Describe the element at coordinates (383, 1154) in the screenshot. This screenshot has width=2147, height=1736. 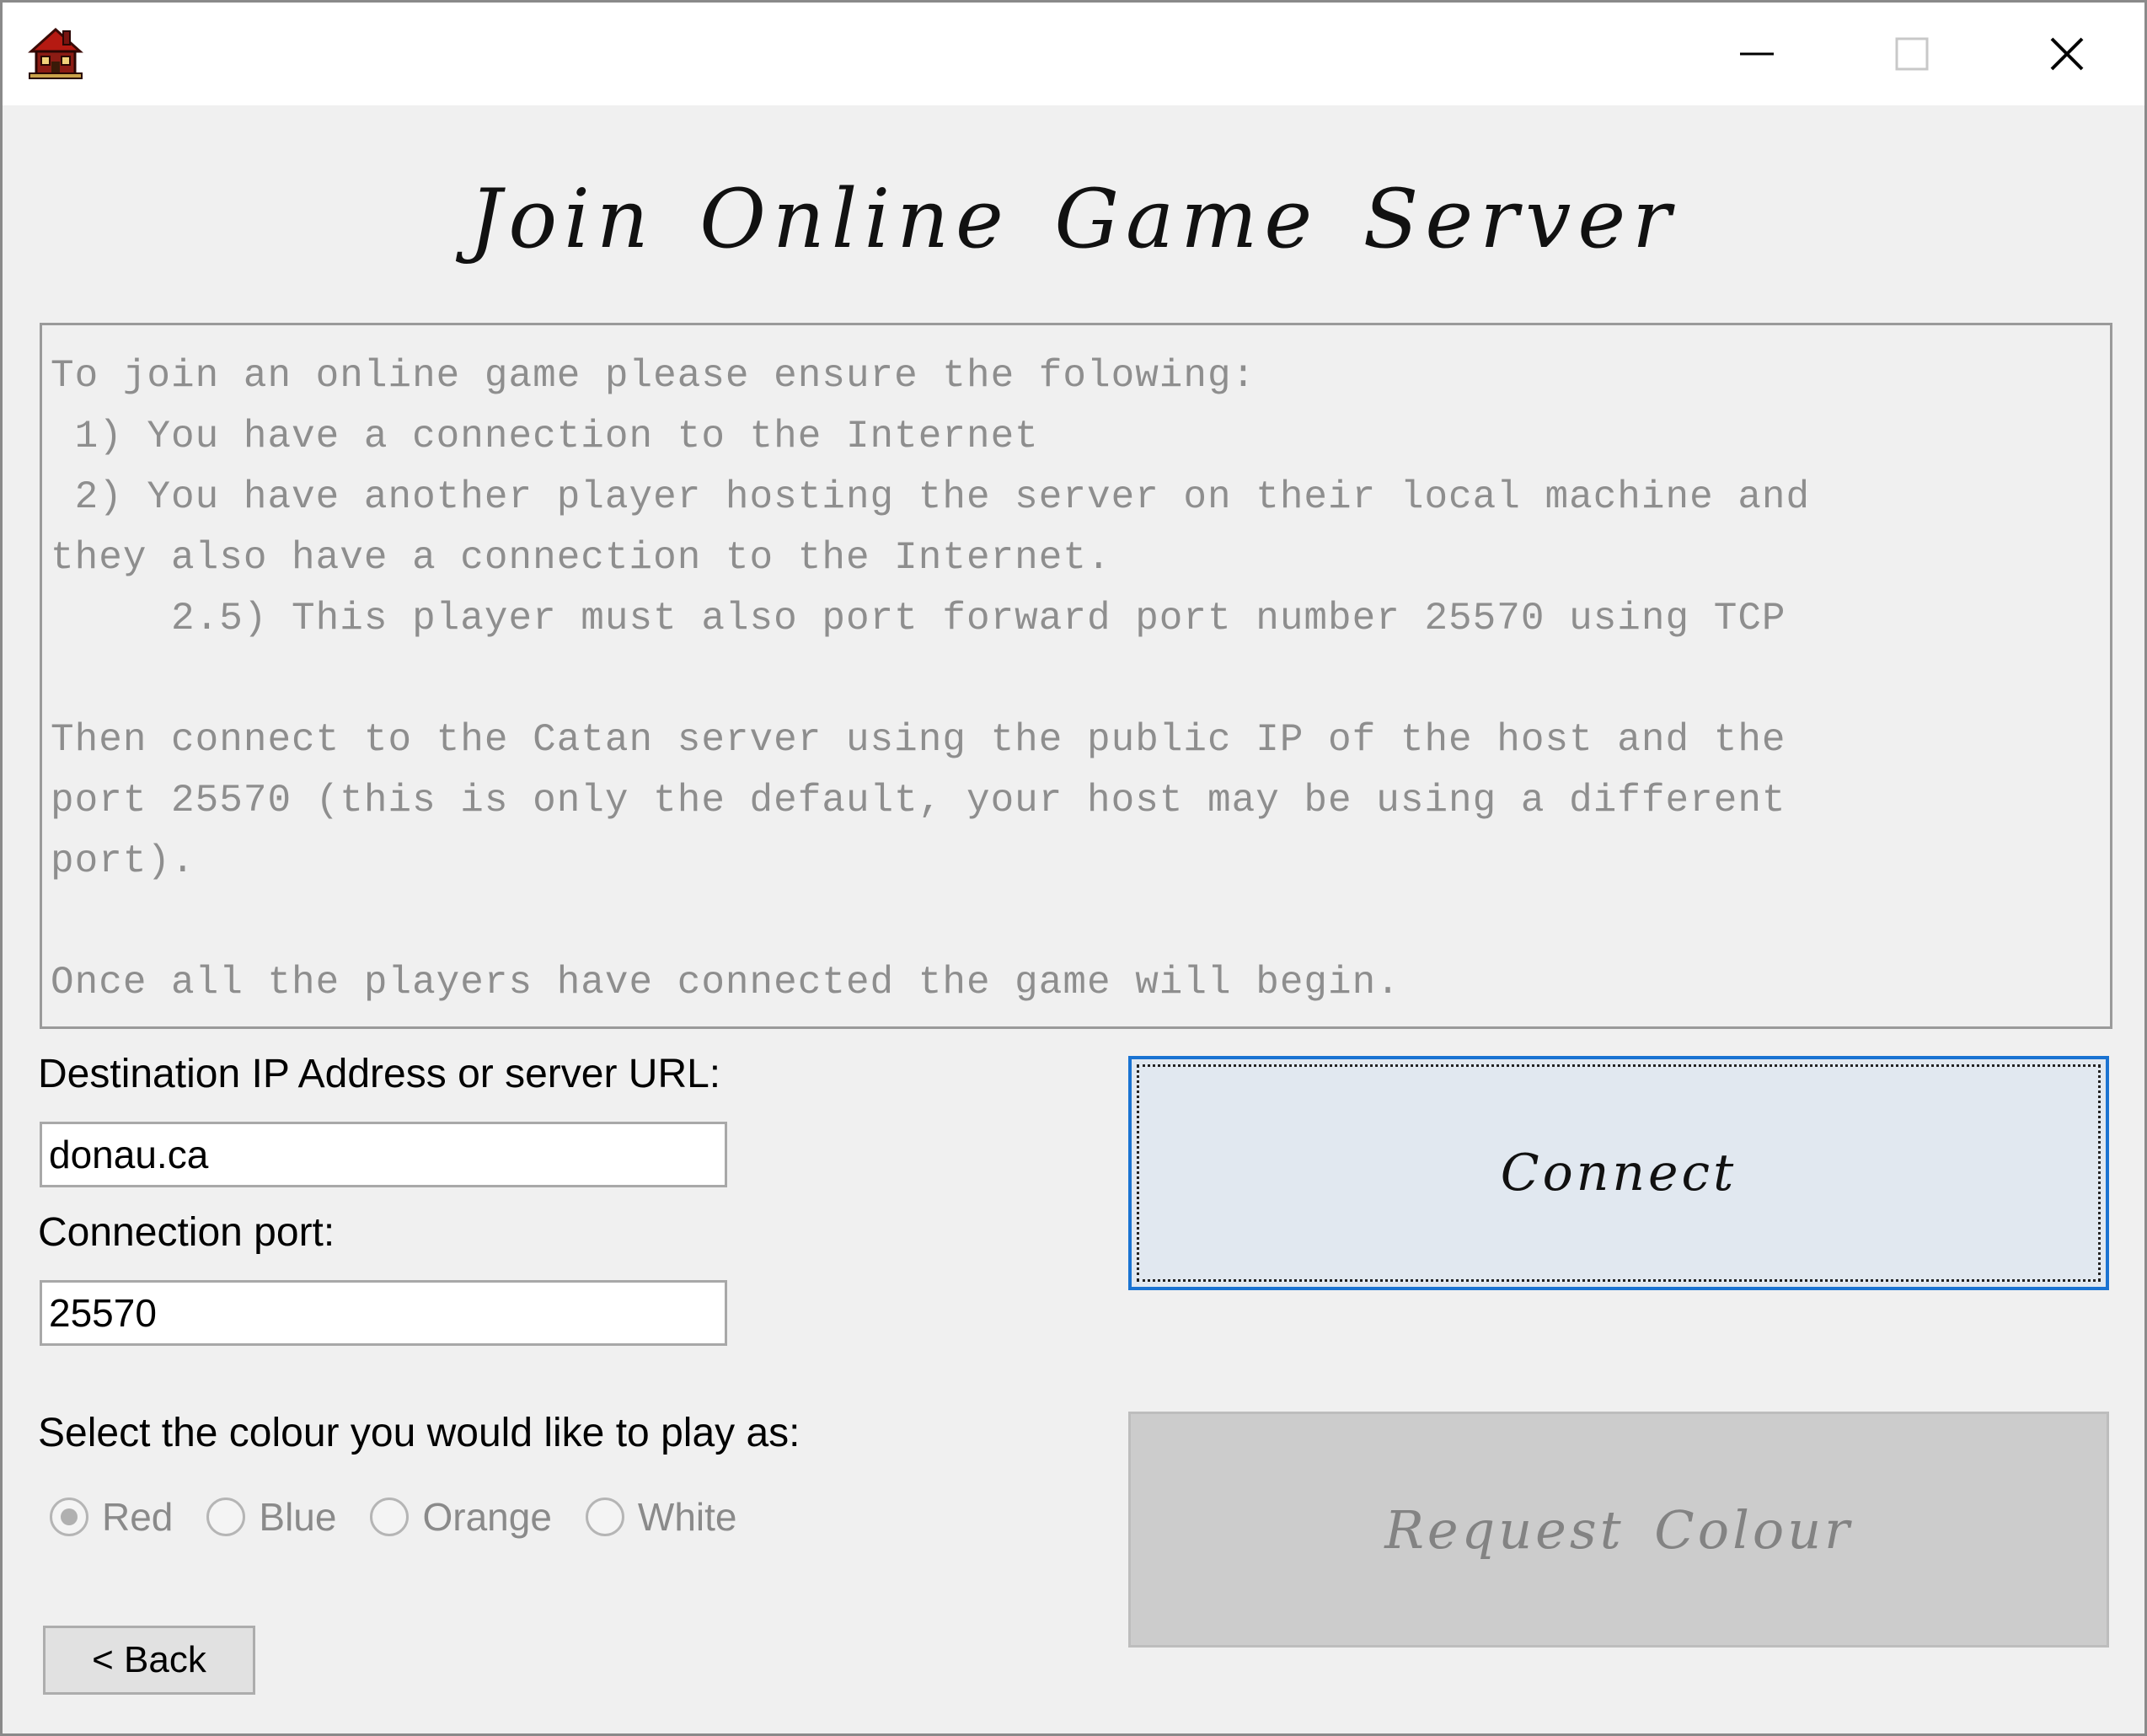
I see `ip-address-input` at that location.